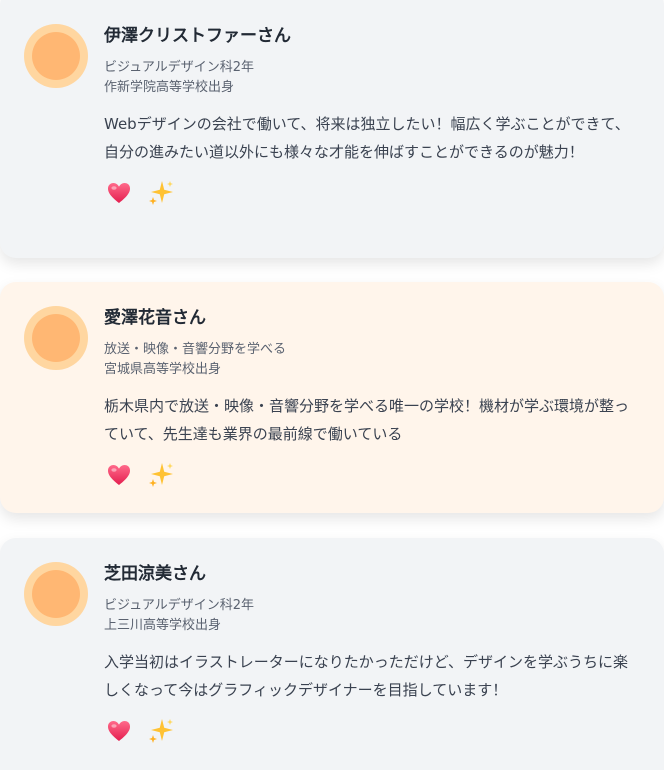  I want to click on student-school: 作新学院高等学校出身, so click(169, 87).